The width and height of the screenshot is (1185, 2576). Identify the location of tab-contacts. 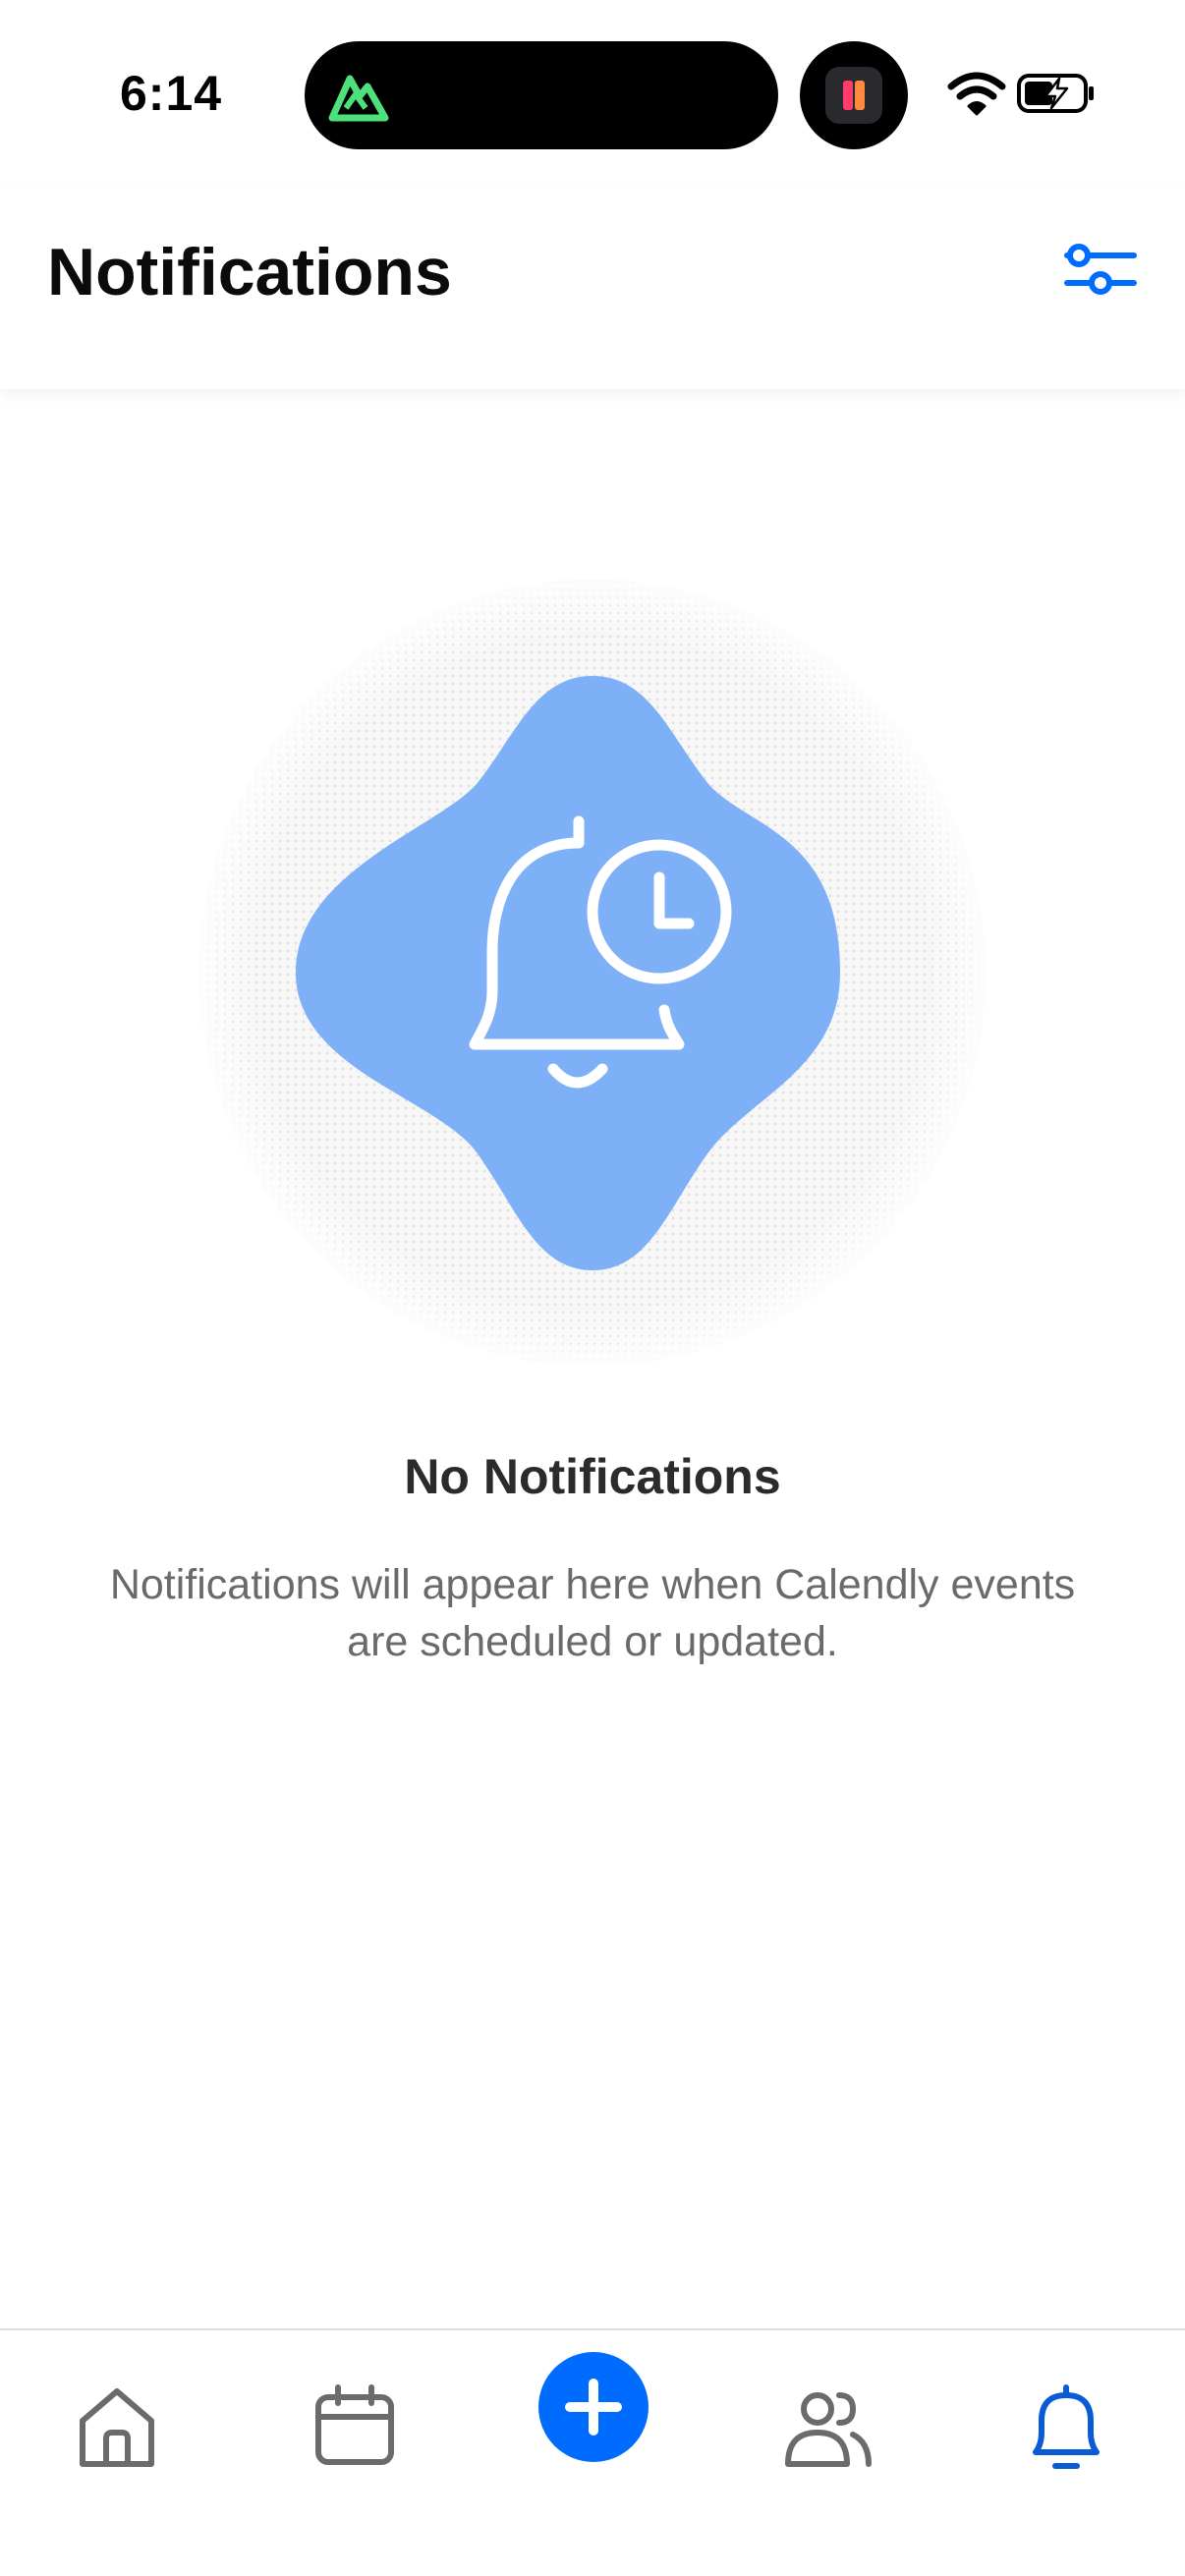
(828, 2428).